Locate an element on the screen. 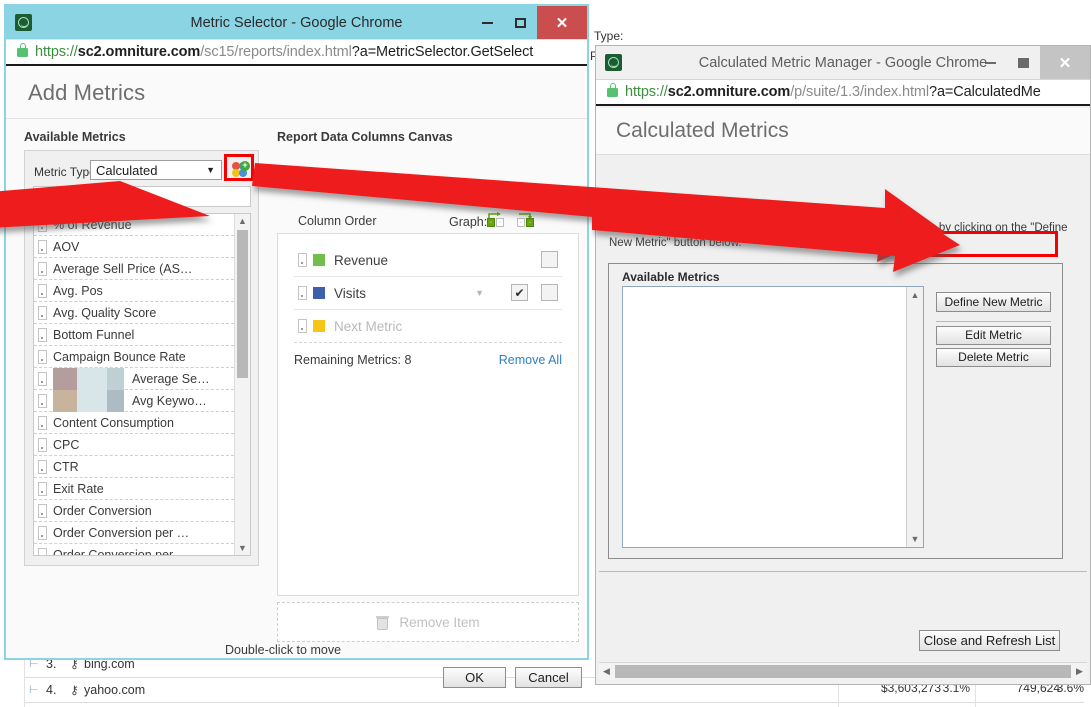 Image resolution: width=1091 pixels, height=707 pixels. ok-button: OK is located at coordinates (474, 677).